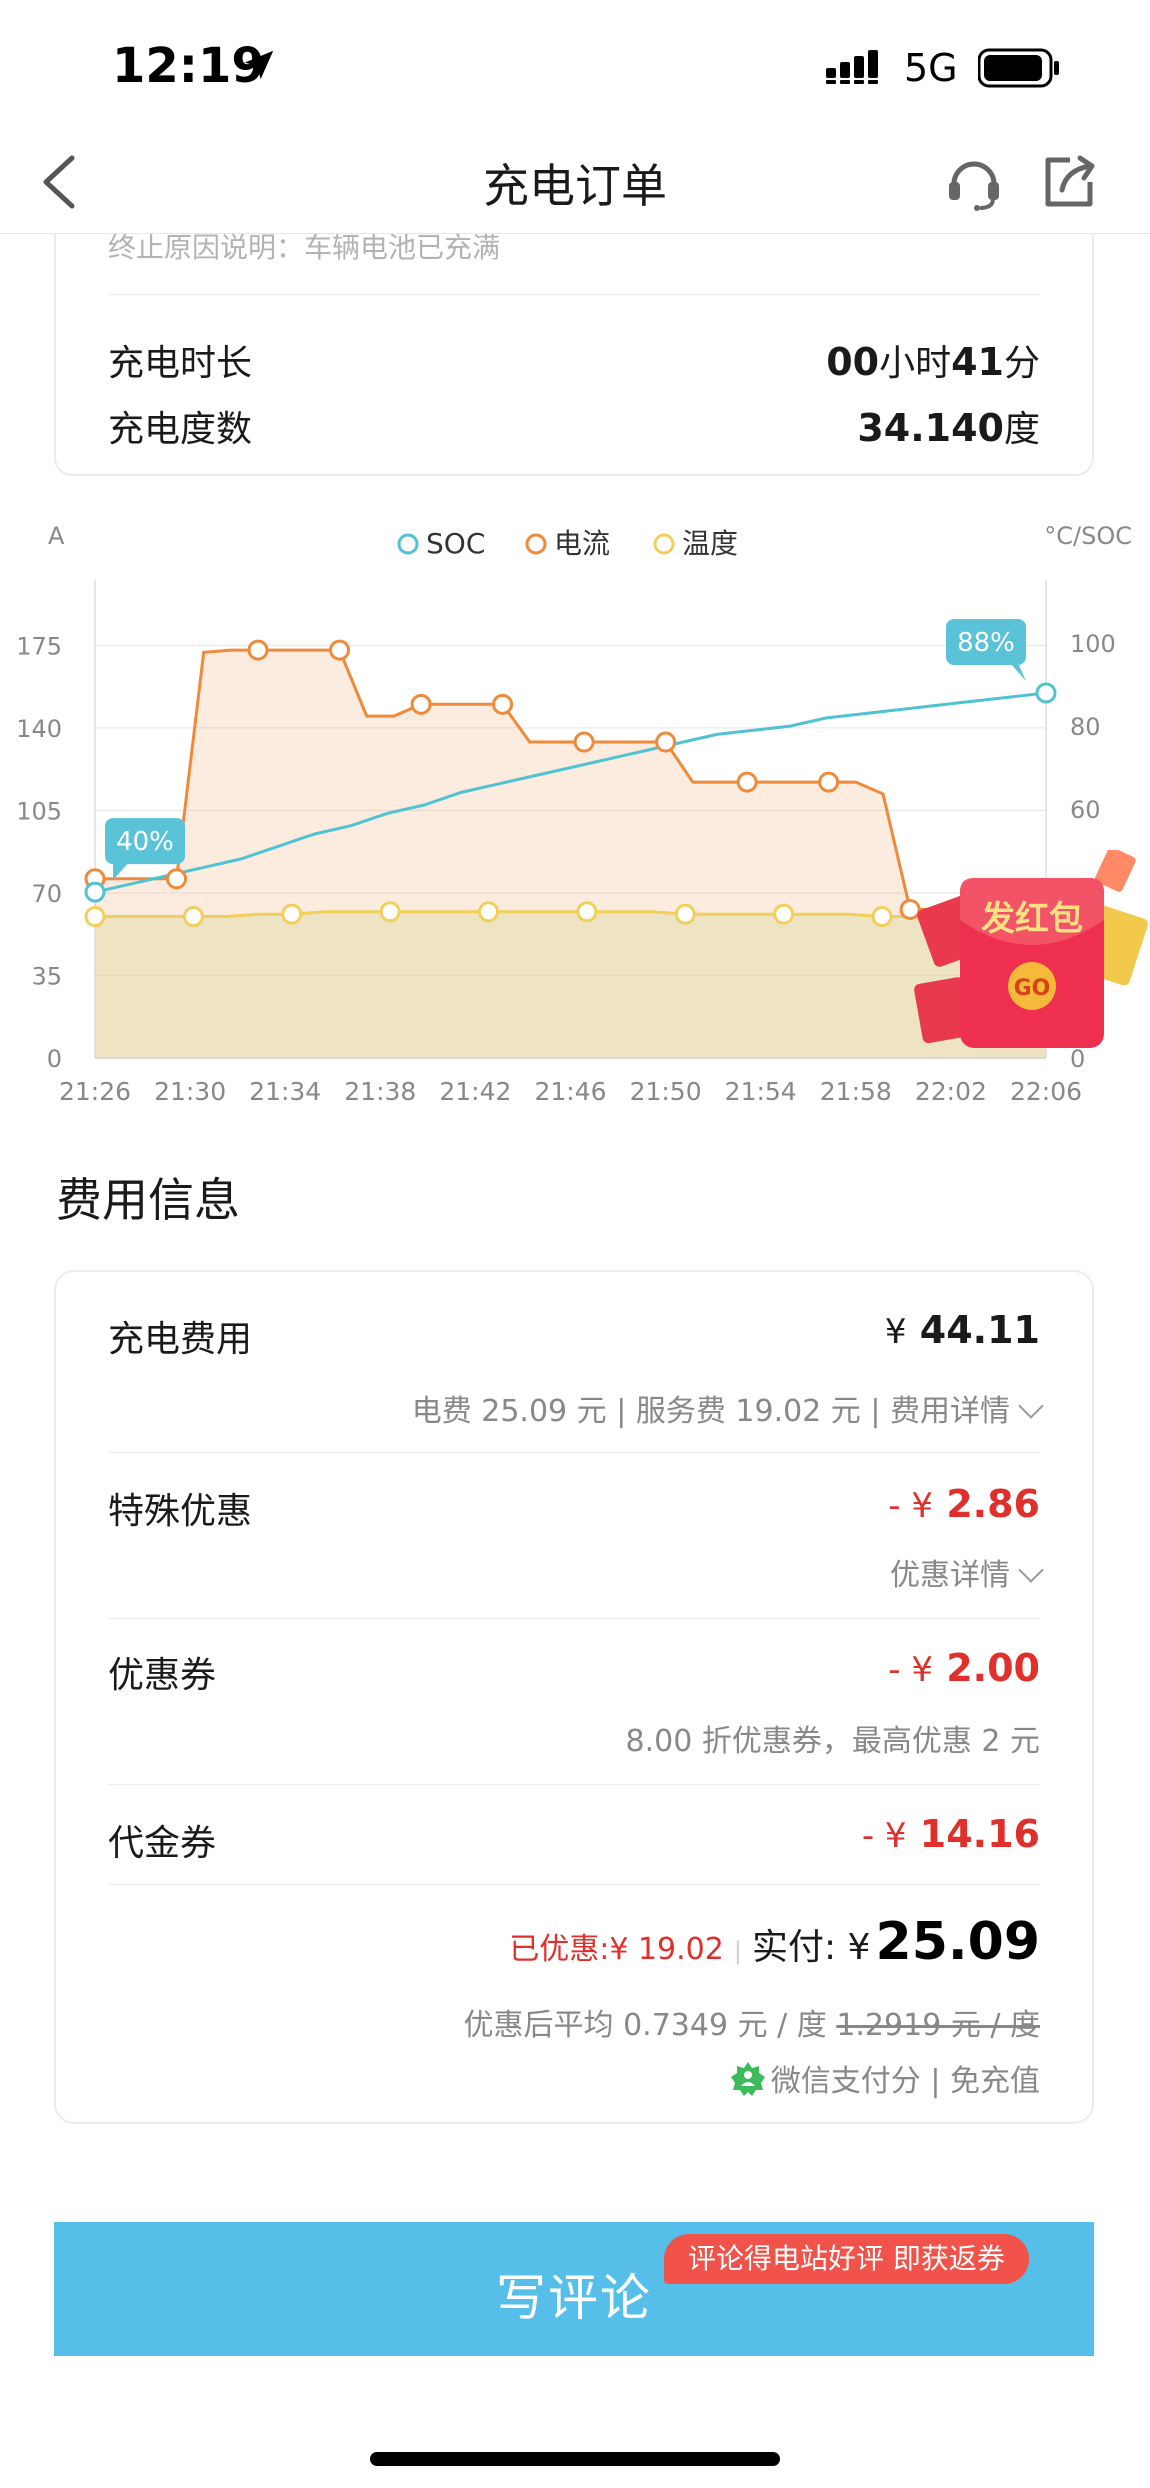 Image resolution: width=1150 pixels, height=2488 pixels. Describe the element at coordinates (957, 1942) in the screenshot. I see `paid-amount: 25.09` at that location.